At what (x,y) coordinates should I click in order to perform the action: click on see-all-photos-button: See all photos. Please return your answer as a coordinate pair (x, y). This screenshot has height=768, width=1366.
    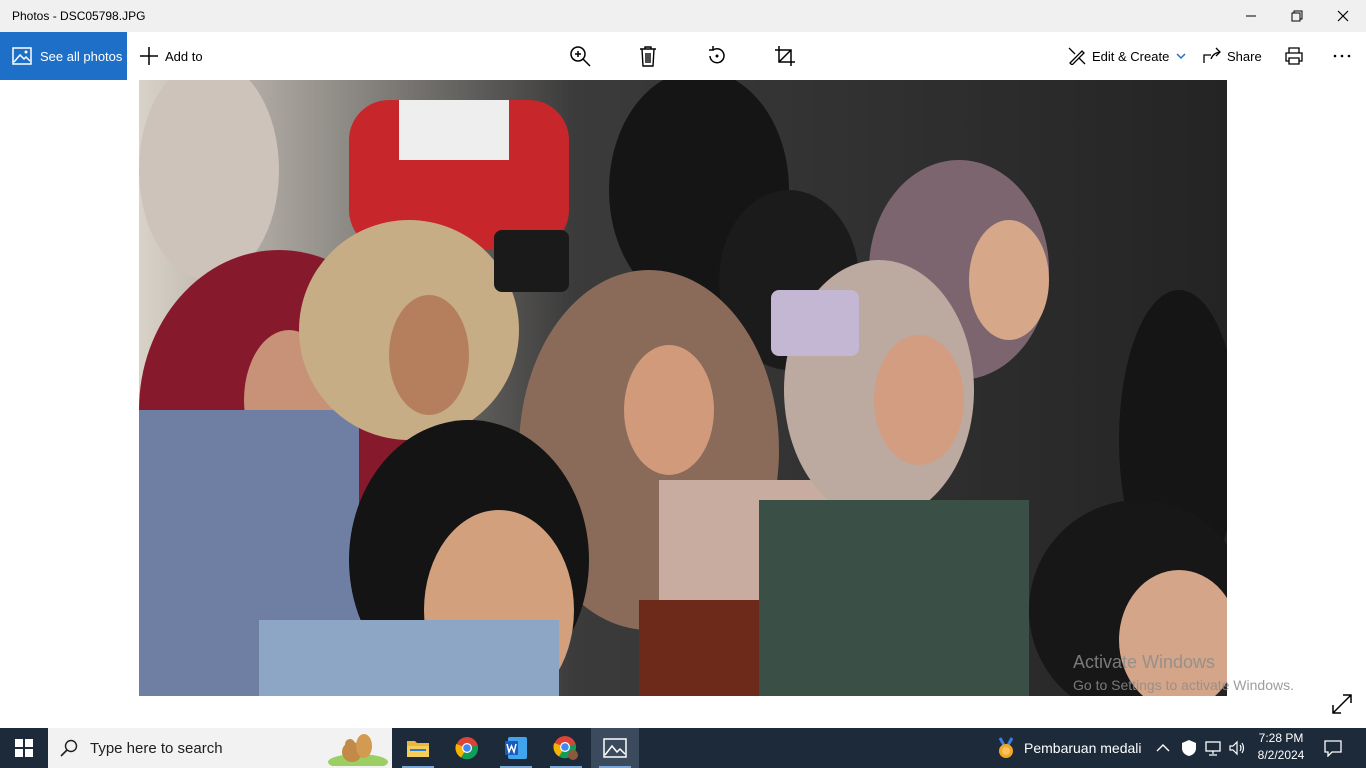
    Looking at the image, I should click on (63, 56).